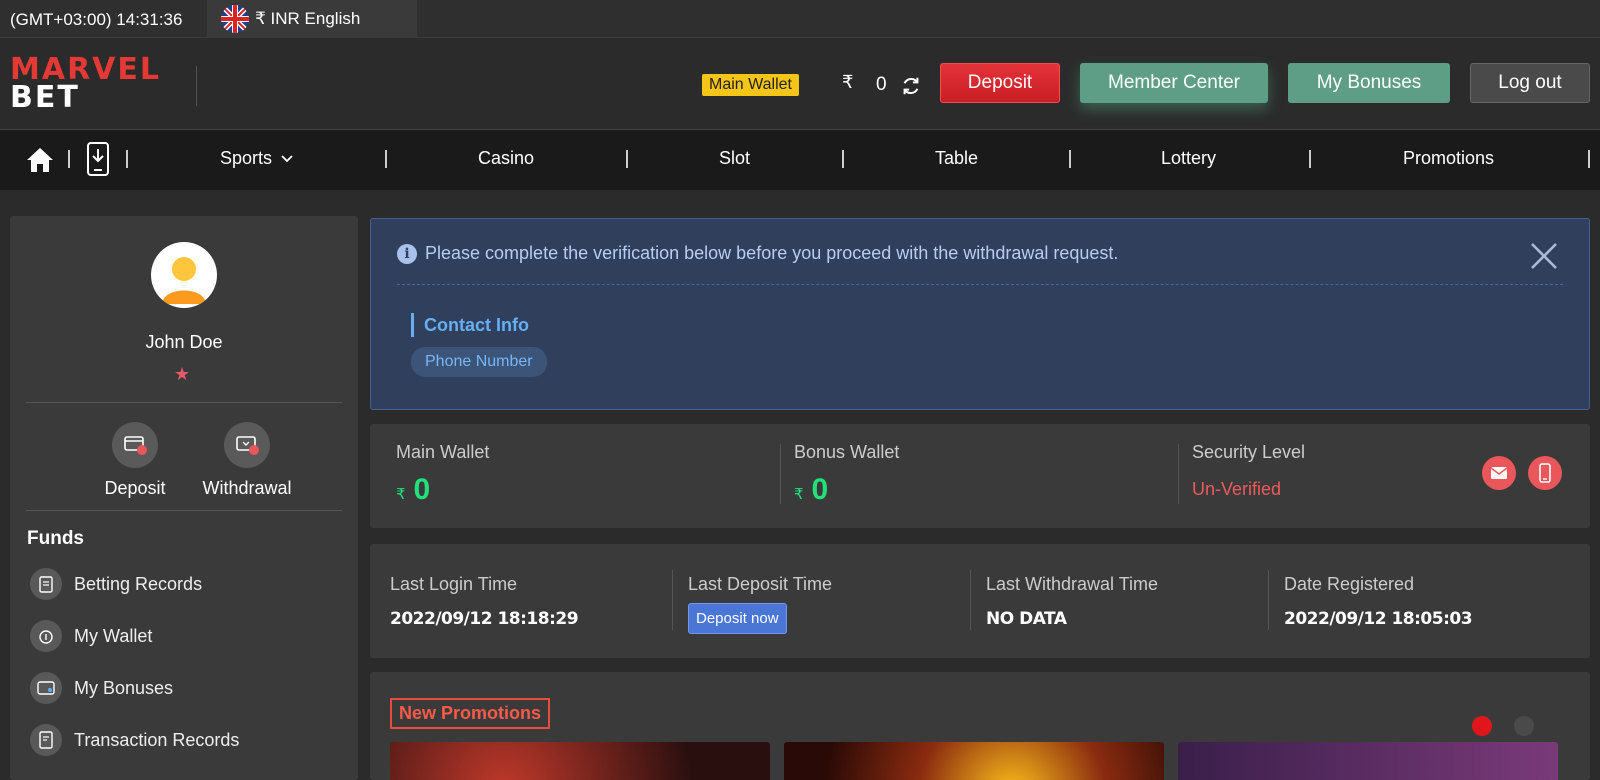  What do you see at coordinates (1482, 726) in the screenshot?
I see `carousel-dot-active` at bounding box center [1482, 726].